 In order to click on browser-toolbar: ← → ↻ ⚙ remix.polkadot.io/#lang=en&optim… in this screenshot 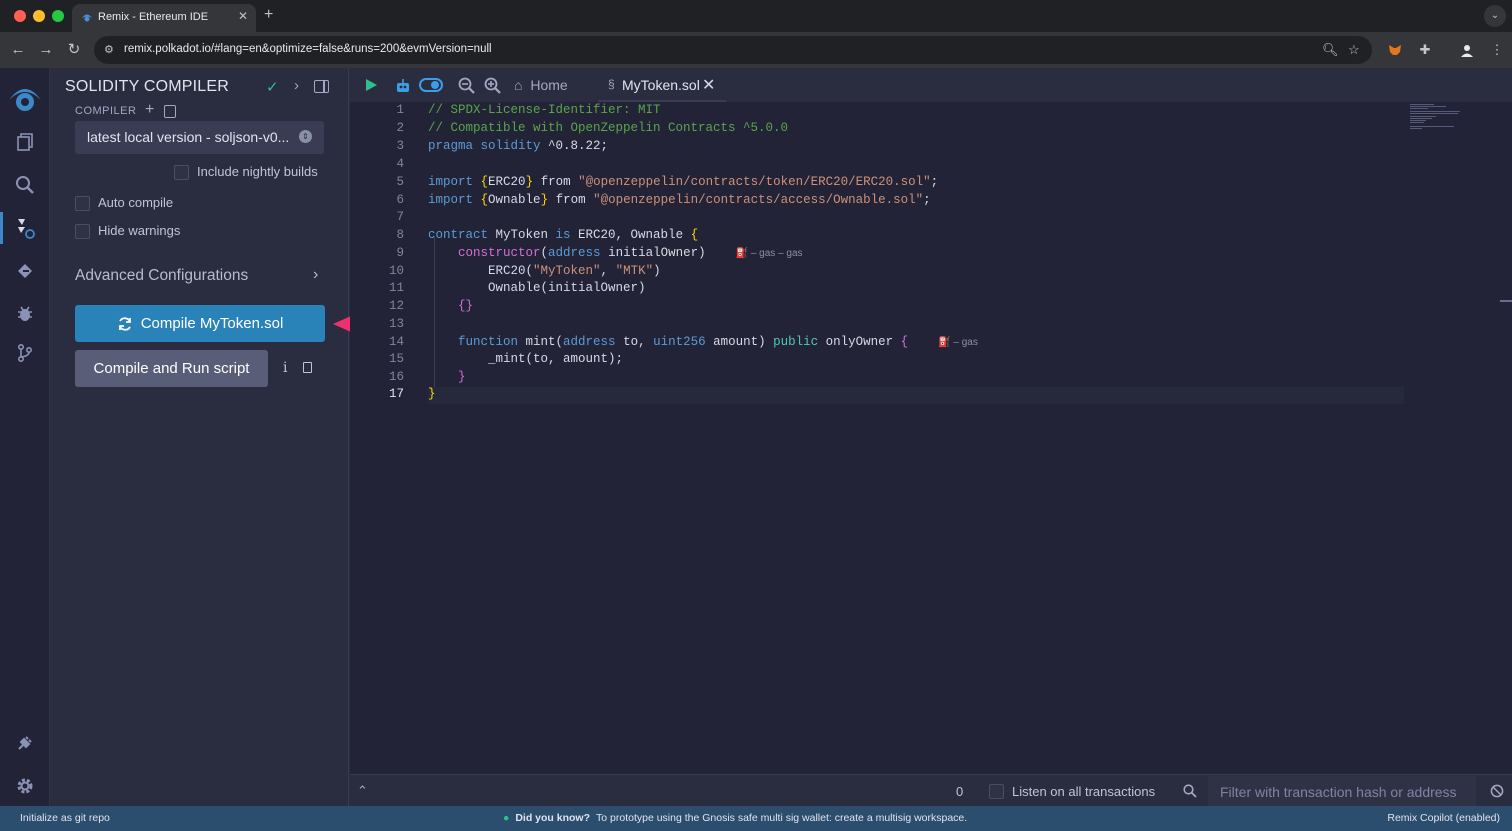, I will do `click(756, 50)`.